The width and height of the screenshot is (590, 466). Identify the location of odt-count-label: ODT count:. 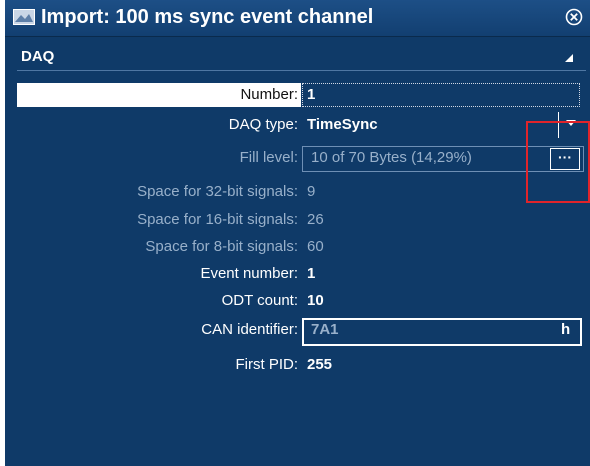
(259, 300).